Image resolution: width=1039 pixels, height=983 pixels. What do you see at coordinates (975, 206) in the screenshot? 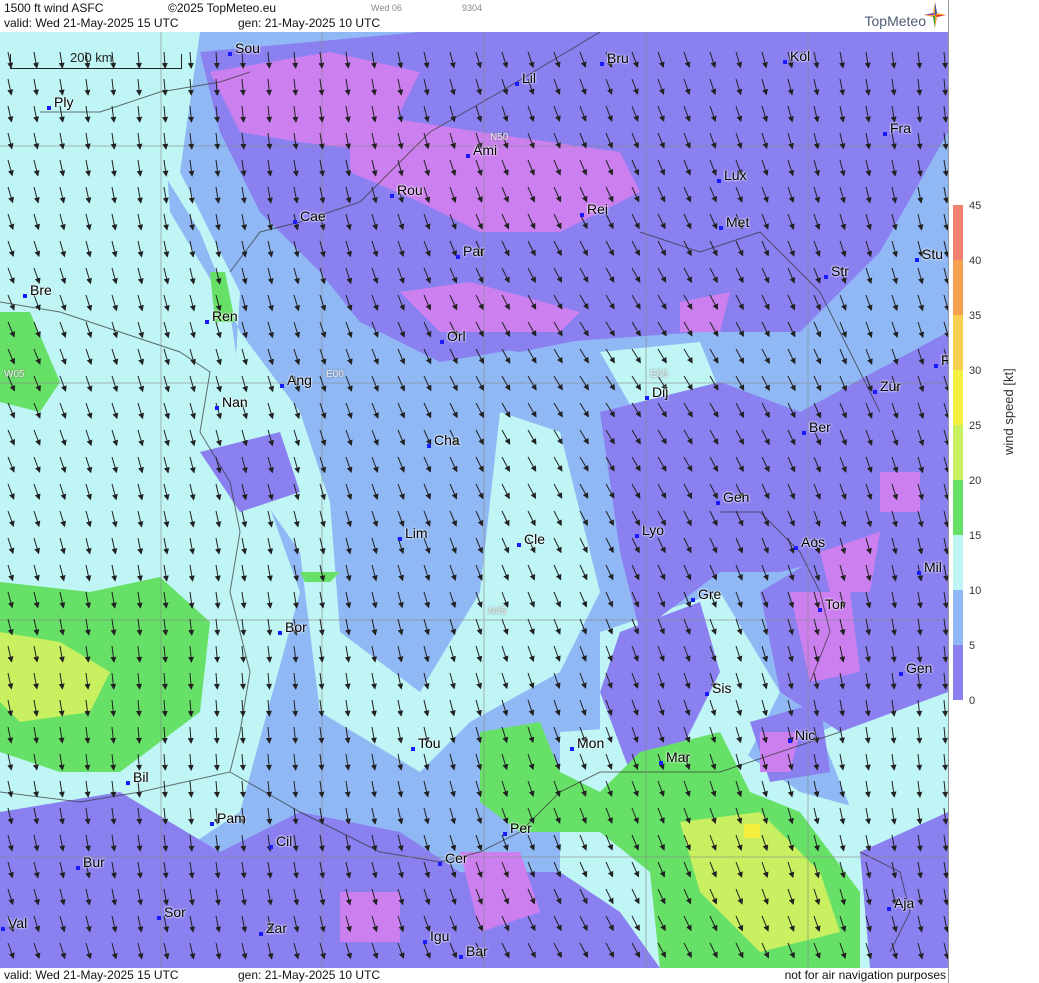
I see `legend-tick-label: 45` at bounding box center [975, 206].